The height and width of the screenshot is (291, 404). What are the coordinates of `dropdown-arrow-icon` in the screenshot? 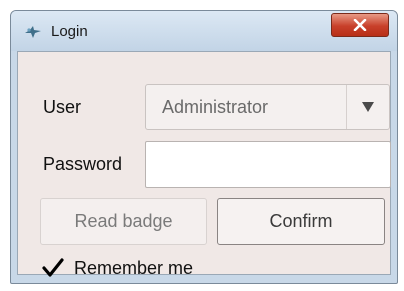 It's located at (368, 107).